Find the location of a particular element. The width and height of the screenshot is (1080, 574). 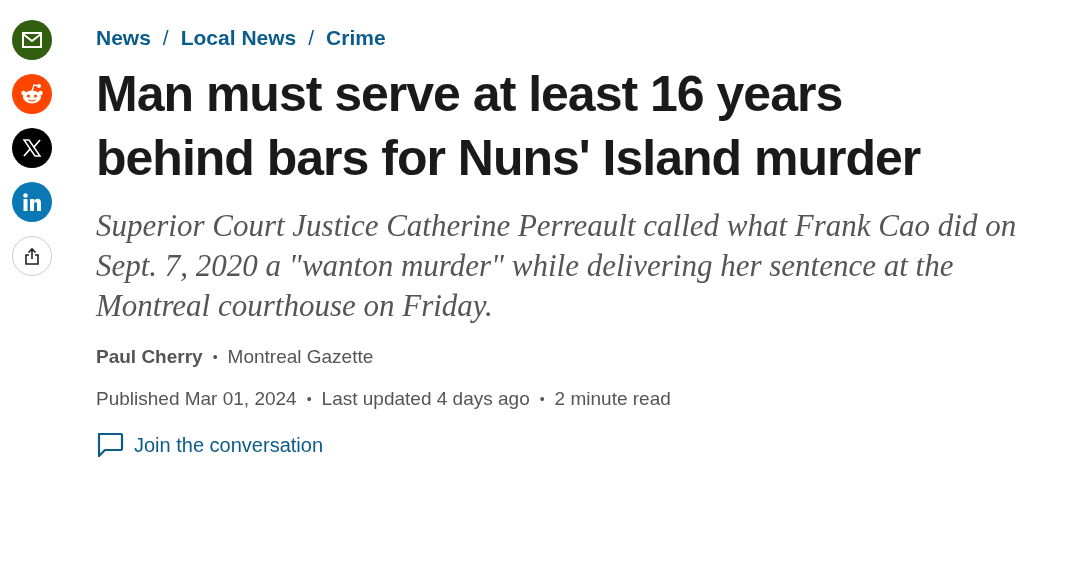

share-share-button is located at coordinates (32, 256).